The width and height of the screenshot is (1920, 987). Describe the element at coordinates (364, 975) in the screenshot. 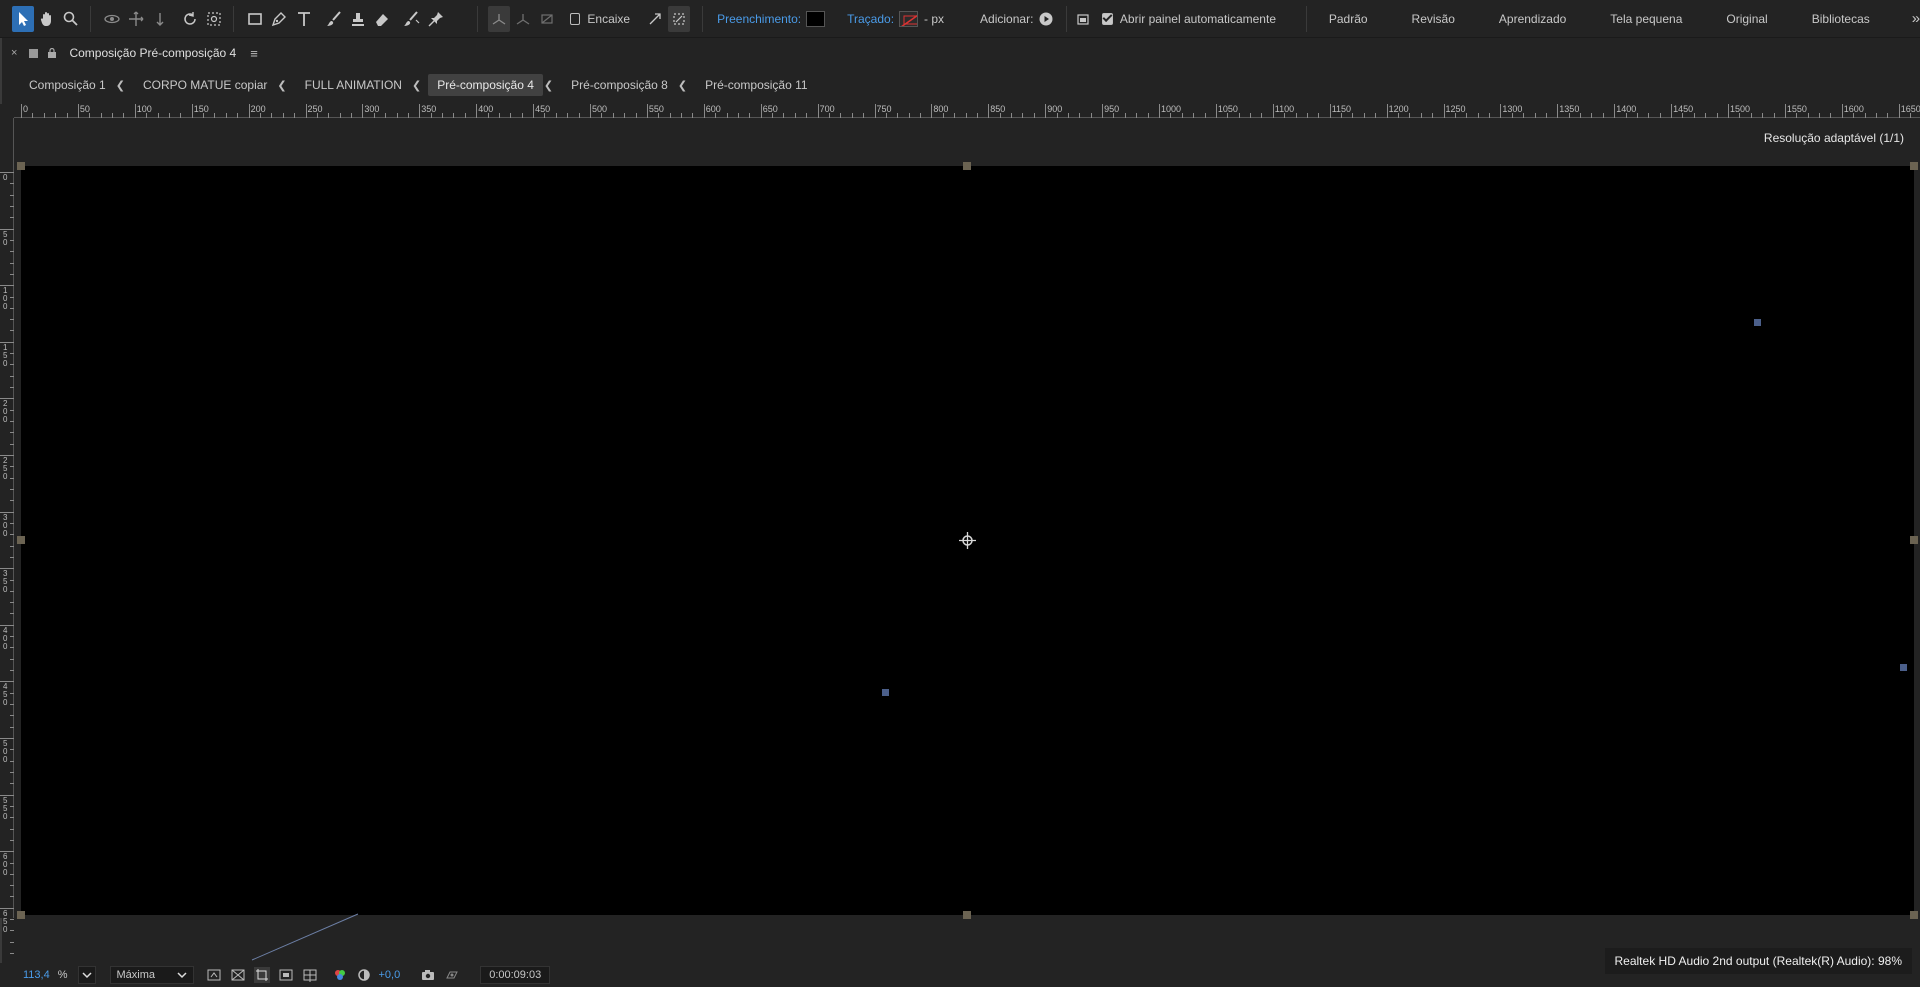

I see `reset-exposure-icon` at that location.